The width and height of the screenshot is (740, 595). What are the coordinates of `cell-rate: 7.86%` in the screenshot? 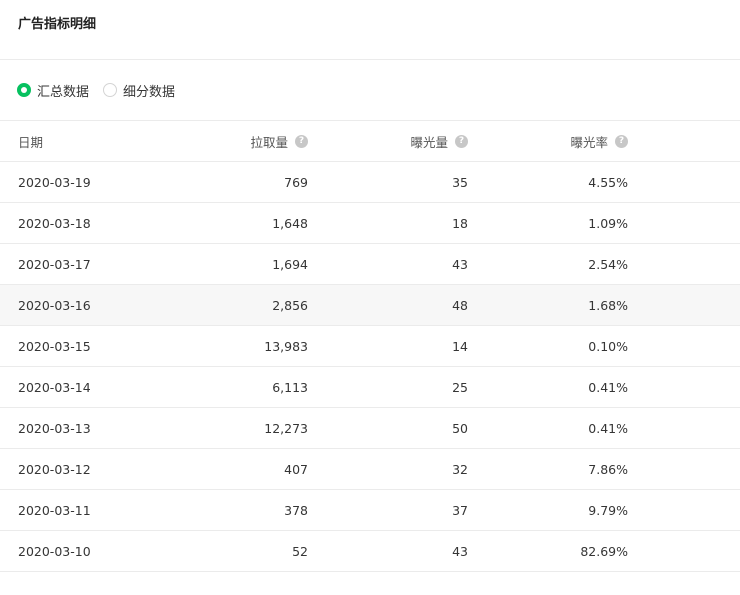 It's located at (548, 469).